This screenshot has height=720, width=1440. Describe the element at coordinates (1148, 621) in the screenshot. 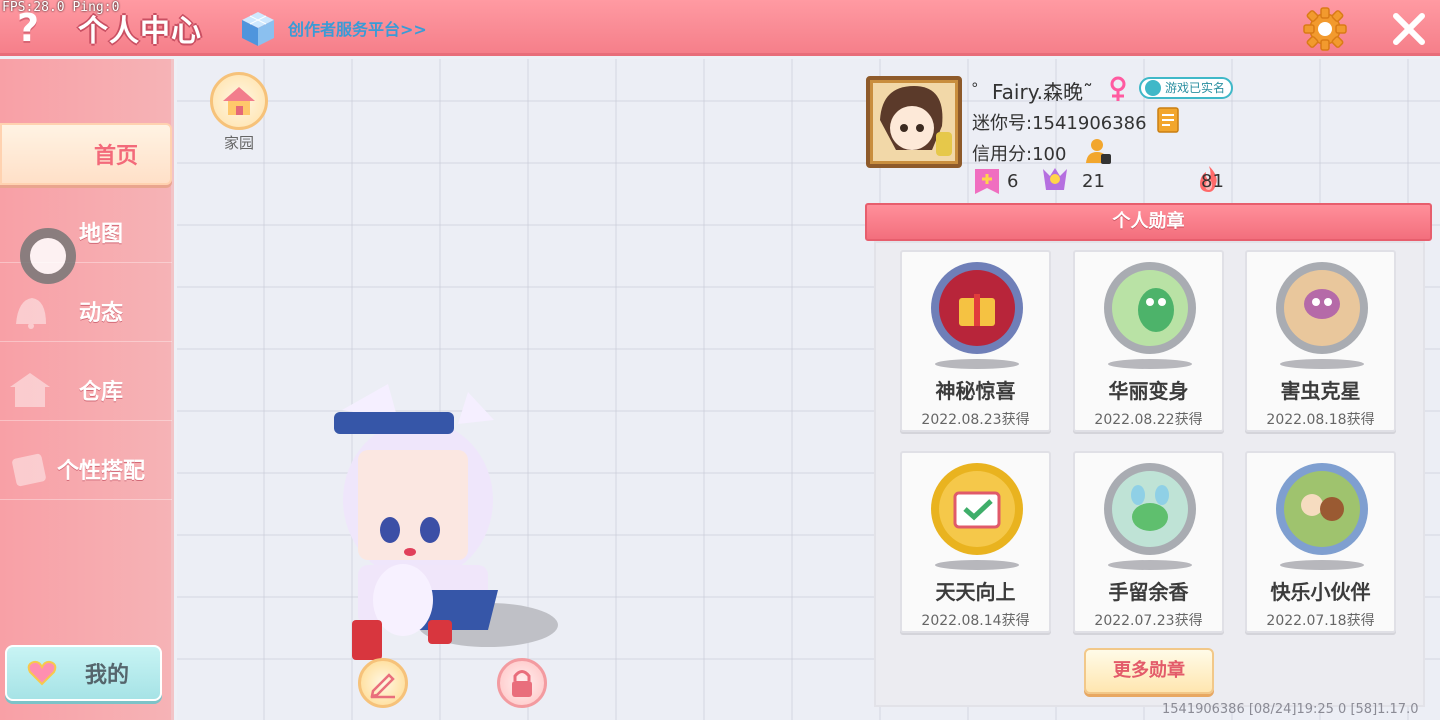

I see `medal-date: 2022.07.23获得` at that location.